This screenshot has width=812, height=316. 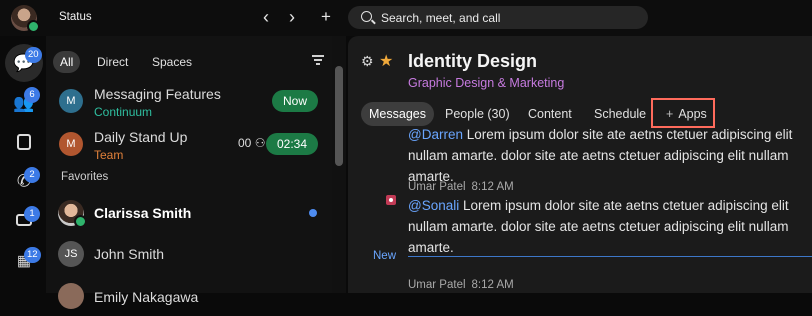 What do you see at coordinates (366, 16) in the screenshot?
I see `search-icon` at bounding box center [366, 16].